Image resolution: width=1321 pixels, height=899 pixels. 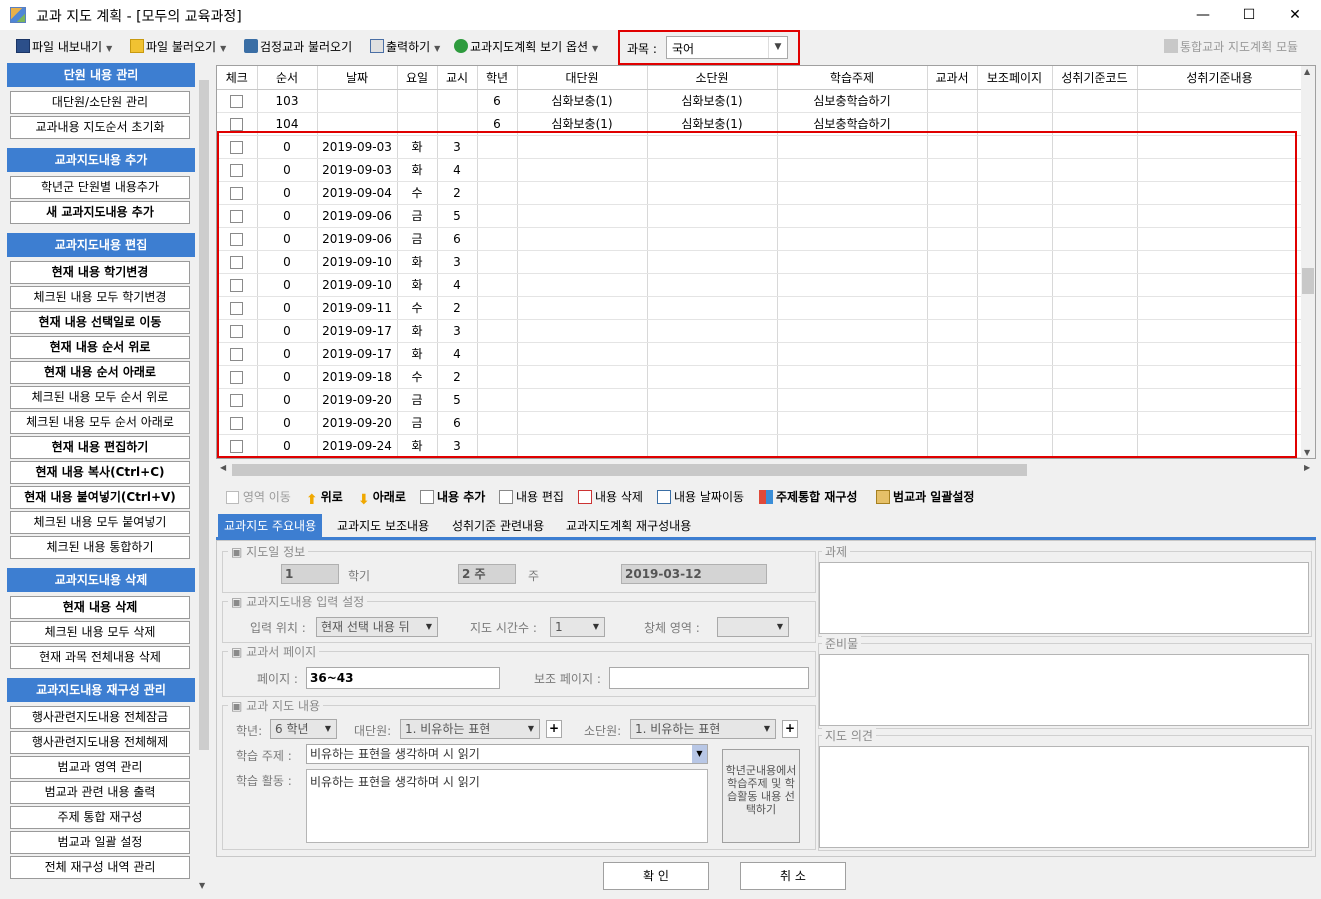 What do you see at coordinates (100, 767) in the screenshot?
I see `sidebar-button: 범교과 영역 관리` at bounding box center [100, 767].